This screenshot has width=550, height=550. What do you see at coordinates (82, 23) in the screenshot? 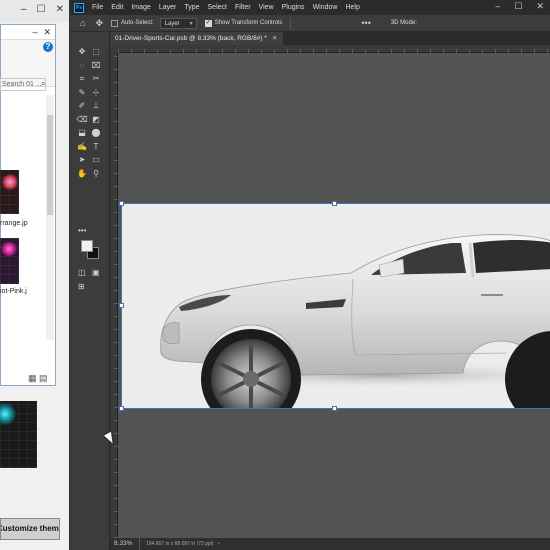
I see `home-icon: ⌂` at bounding box center [82, 23].